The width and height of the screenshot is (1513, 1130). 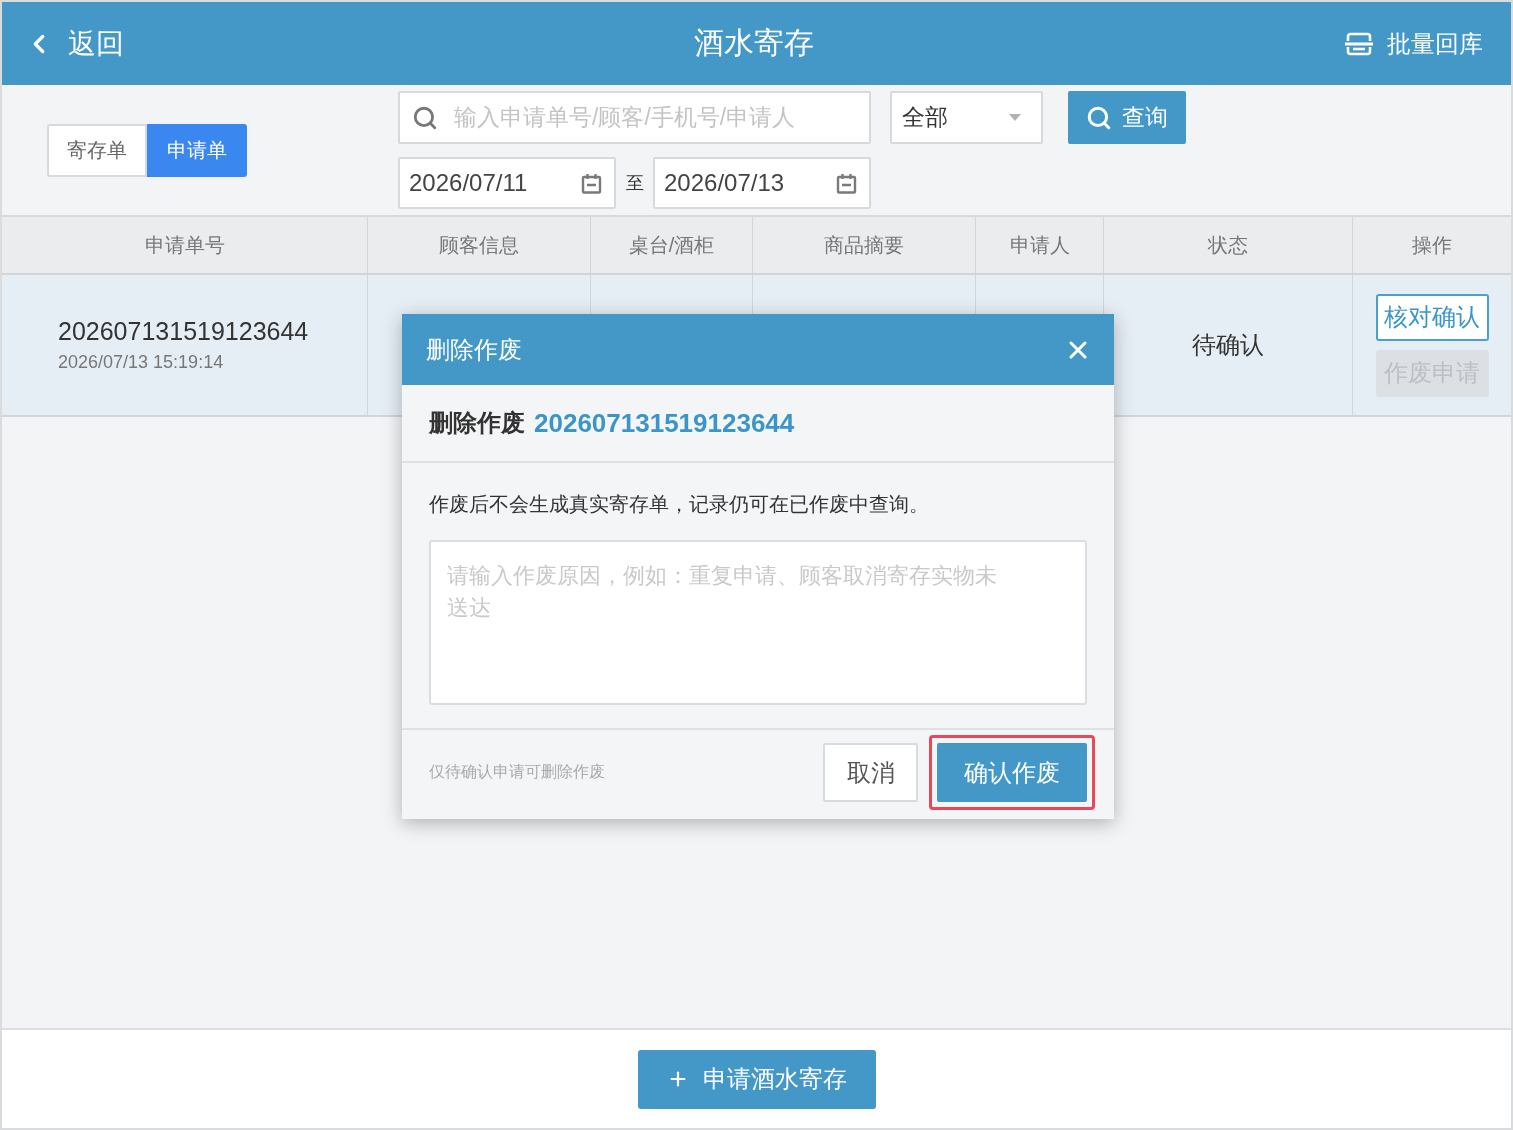 I want to click on add-request-button: 申请酒水寄存, so click(x=756, y=1079).